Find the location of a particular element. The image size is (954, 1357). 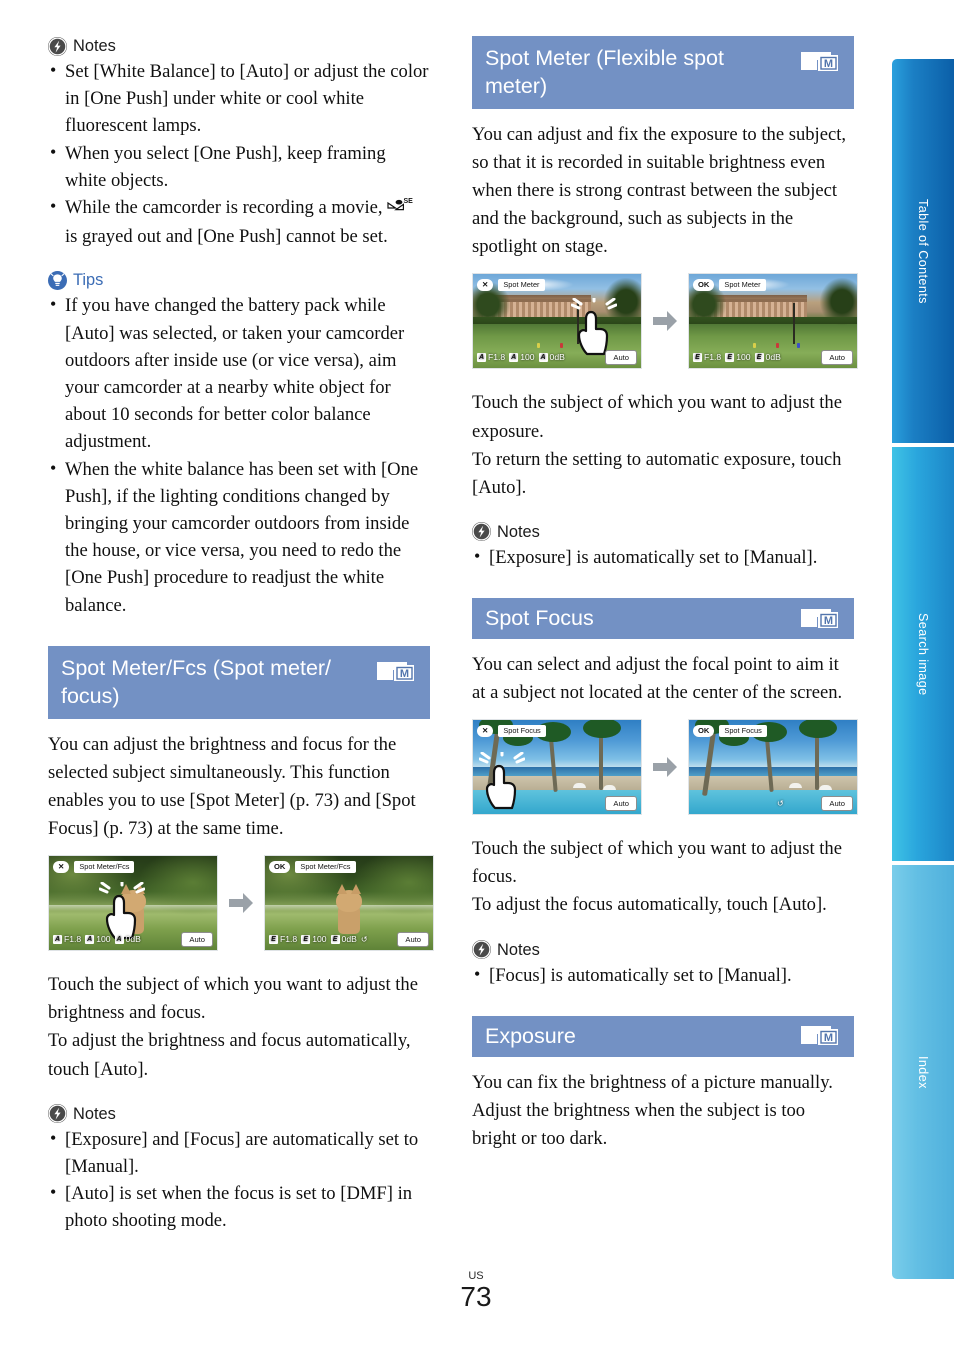

reset-icon: ↺ is located at coordinates (364, 939).